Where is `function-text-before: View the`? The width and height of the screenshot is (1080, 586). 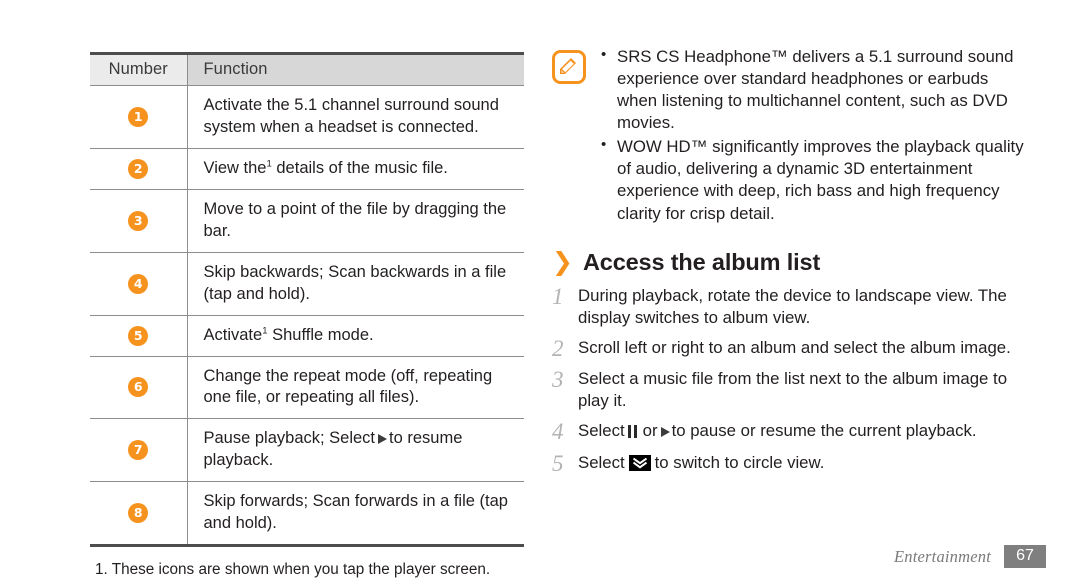
function-text-before: View the is located at coordinates (235, 167).